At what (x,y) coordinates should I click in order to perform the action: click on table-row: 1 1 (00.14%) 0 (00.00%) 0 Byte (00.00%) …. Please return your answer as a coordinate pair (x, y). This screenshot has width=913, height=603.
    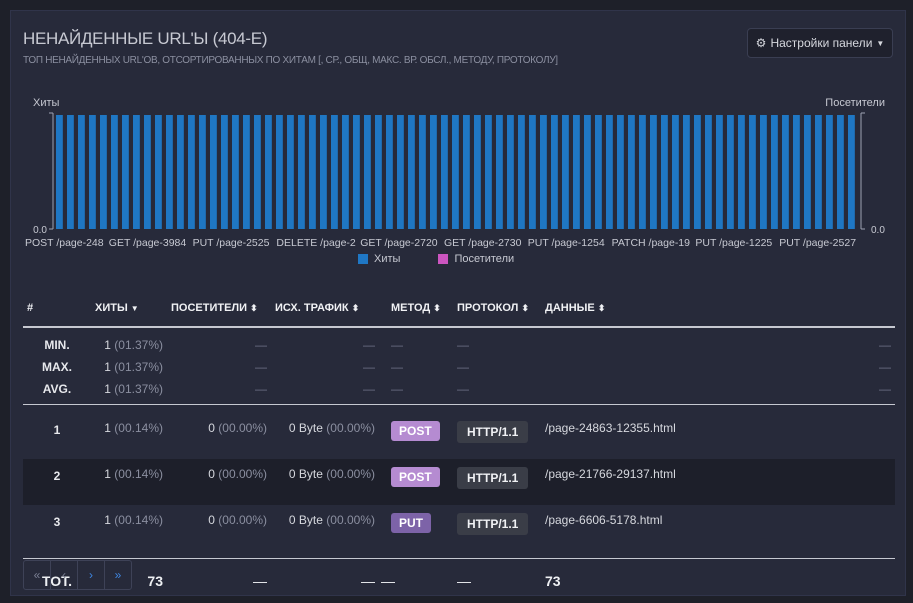
    Looking at the image, I should click on (459, 436).